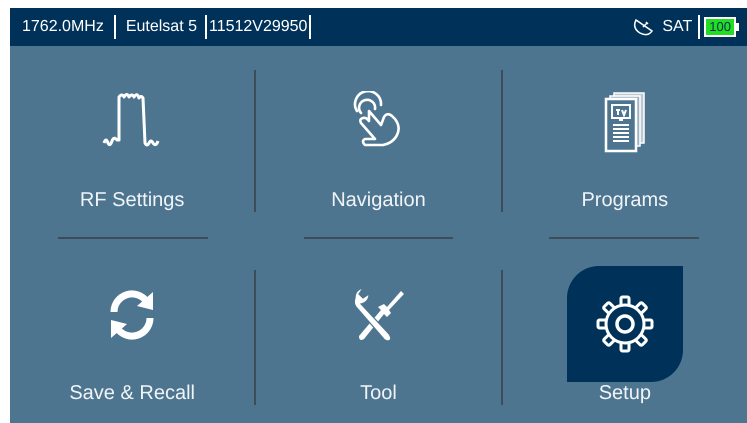 The image size is (747, 423). I want to click on transponder-text: 11512V29950, so click(258, 27).